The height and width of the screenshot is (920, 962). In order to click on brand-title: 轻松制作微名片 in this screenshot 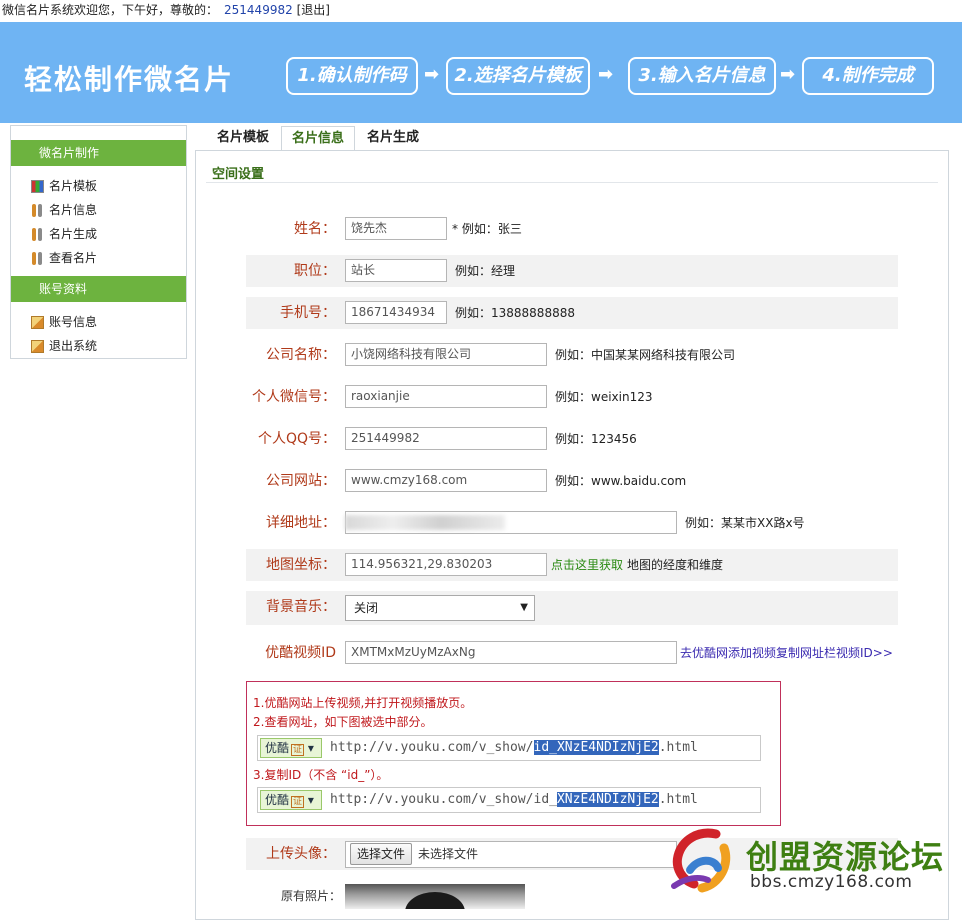, I will do `click(129, 79)`.